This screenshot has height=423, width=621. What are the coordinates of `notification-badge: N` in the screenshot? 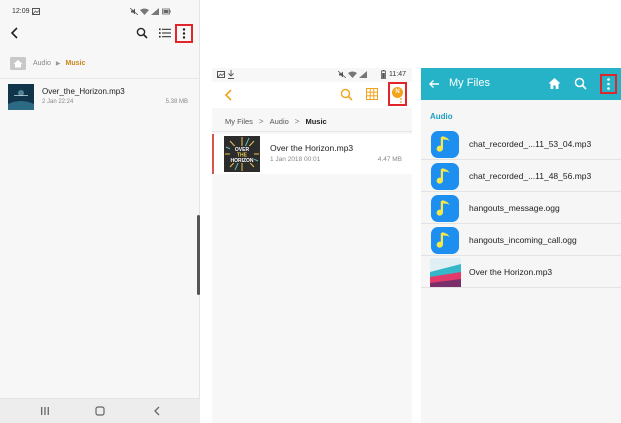 It's located at (397, 92).